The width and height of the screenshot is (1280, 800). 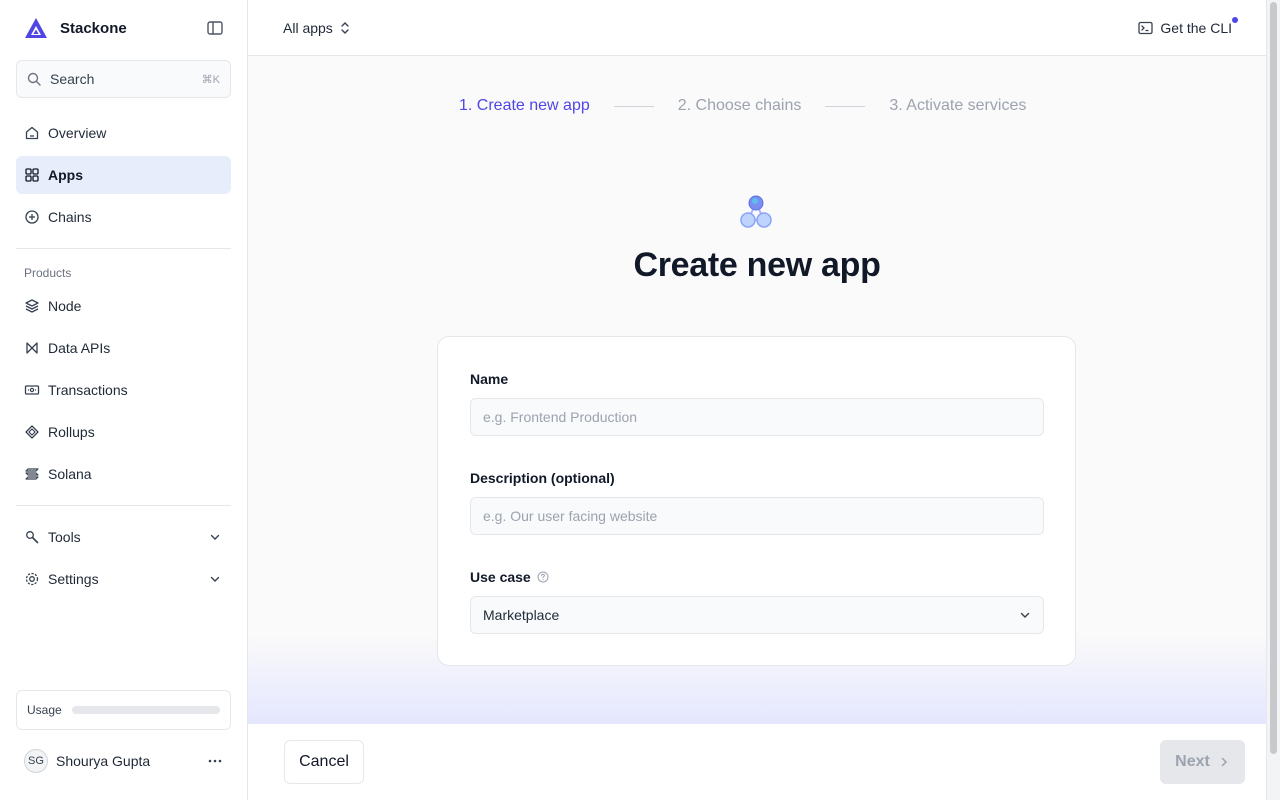 I want to click on sidebar-item-label: Overview, so click(x=77, y=133).